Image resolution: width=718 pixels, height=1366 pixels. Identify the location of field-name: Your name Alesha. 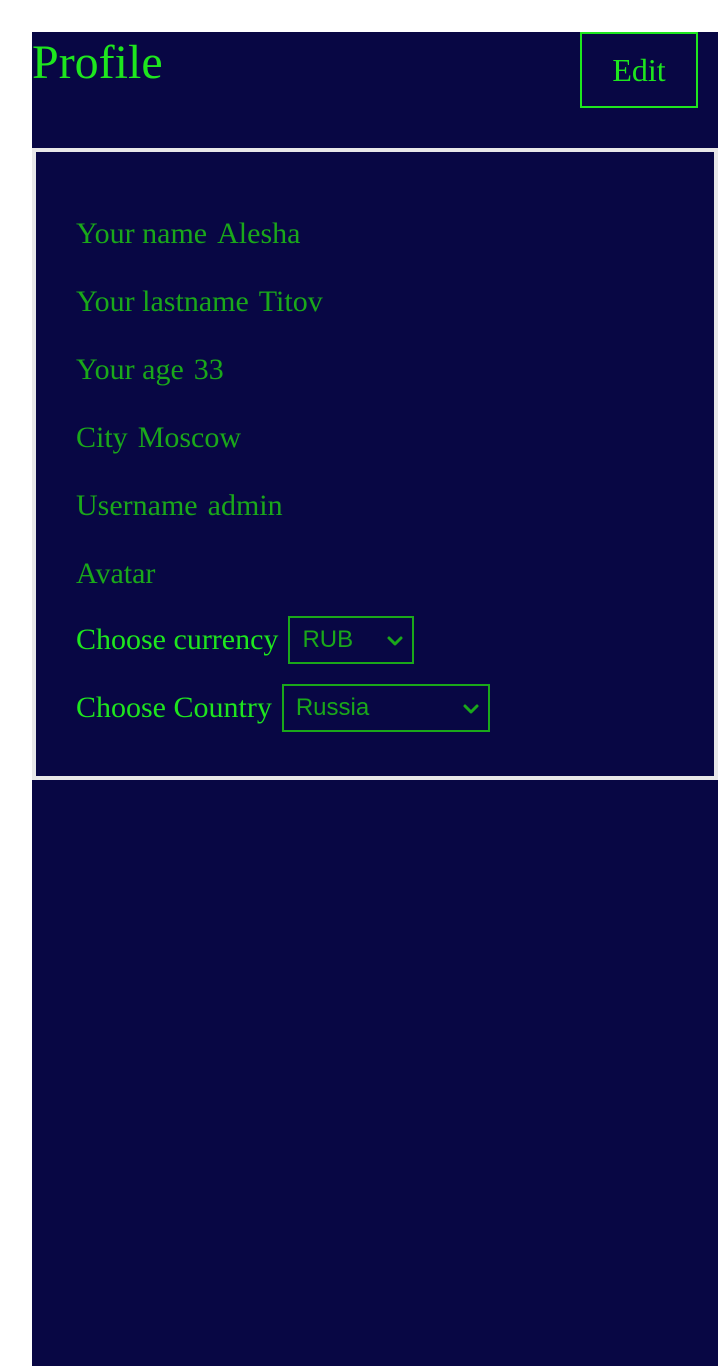
(188, 234).